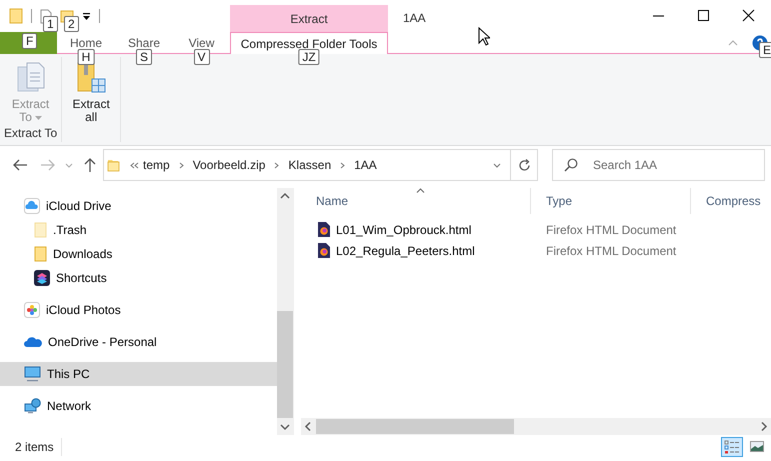 The image size is (771, 461). Describe the element at coordinates (138, 206) in the screenshot. I see `navigation-item: iCloud Drive` at that location.